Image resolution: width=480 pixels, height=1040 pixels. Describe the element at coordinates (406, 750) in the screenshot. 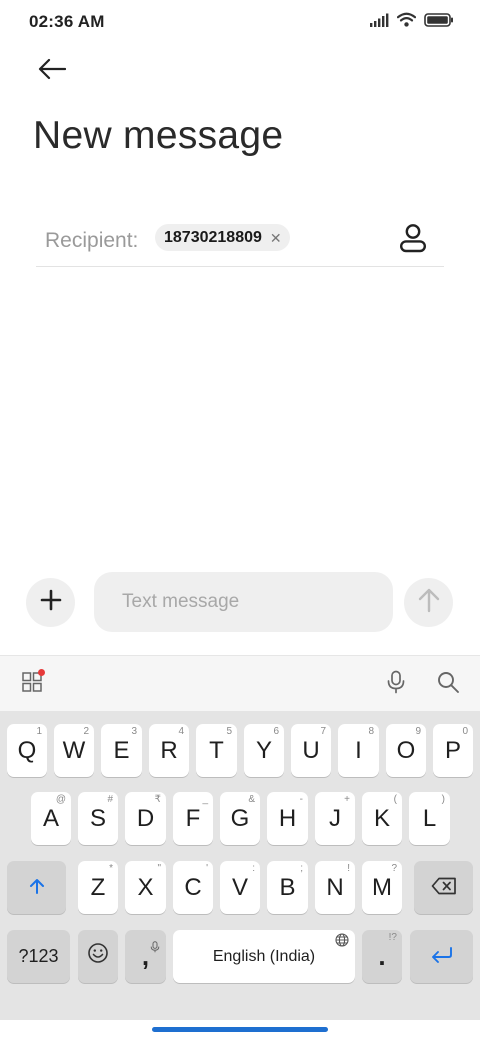

I see `key-o: O9` at that location.